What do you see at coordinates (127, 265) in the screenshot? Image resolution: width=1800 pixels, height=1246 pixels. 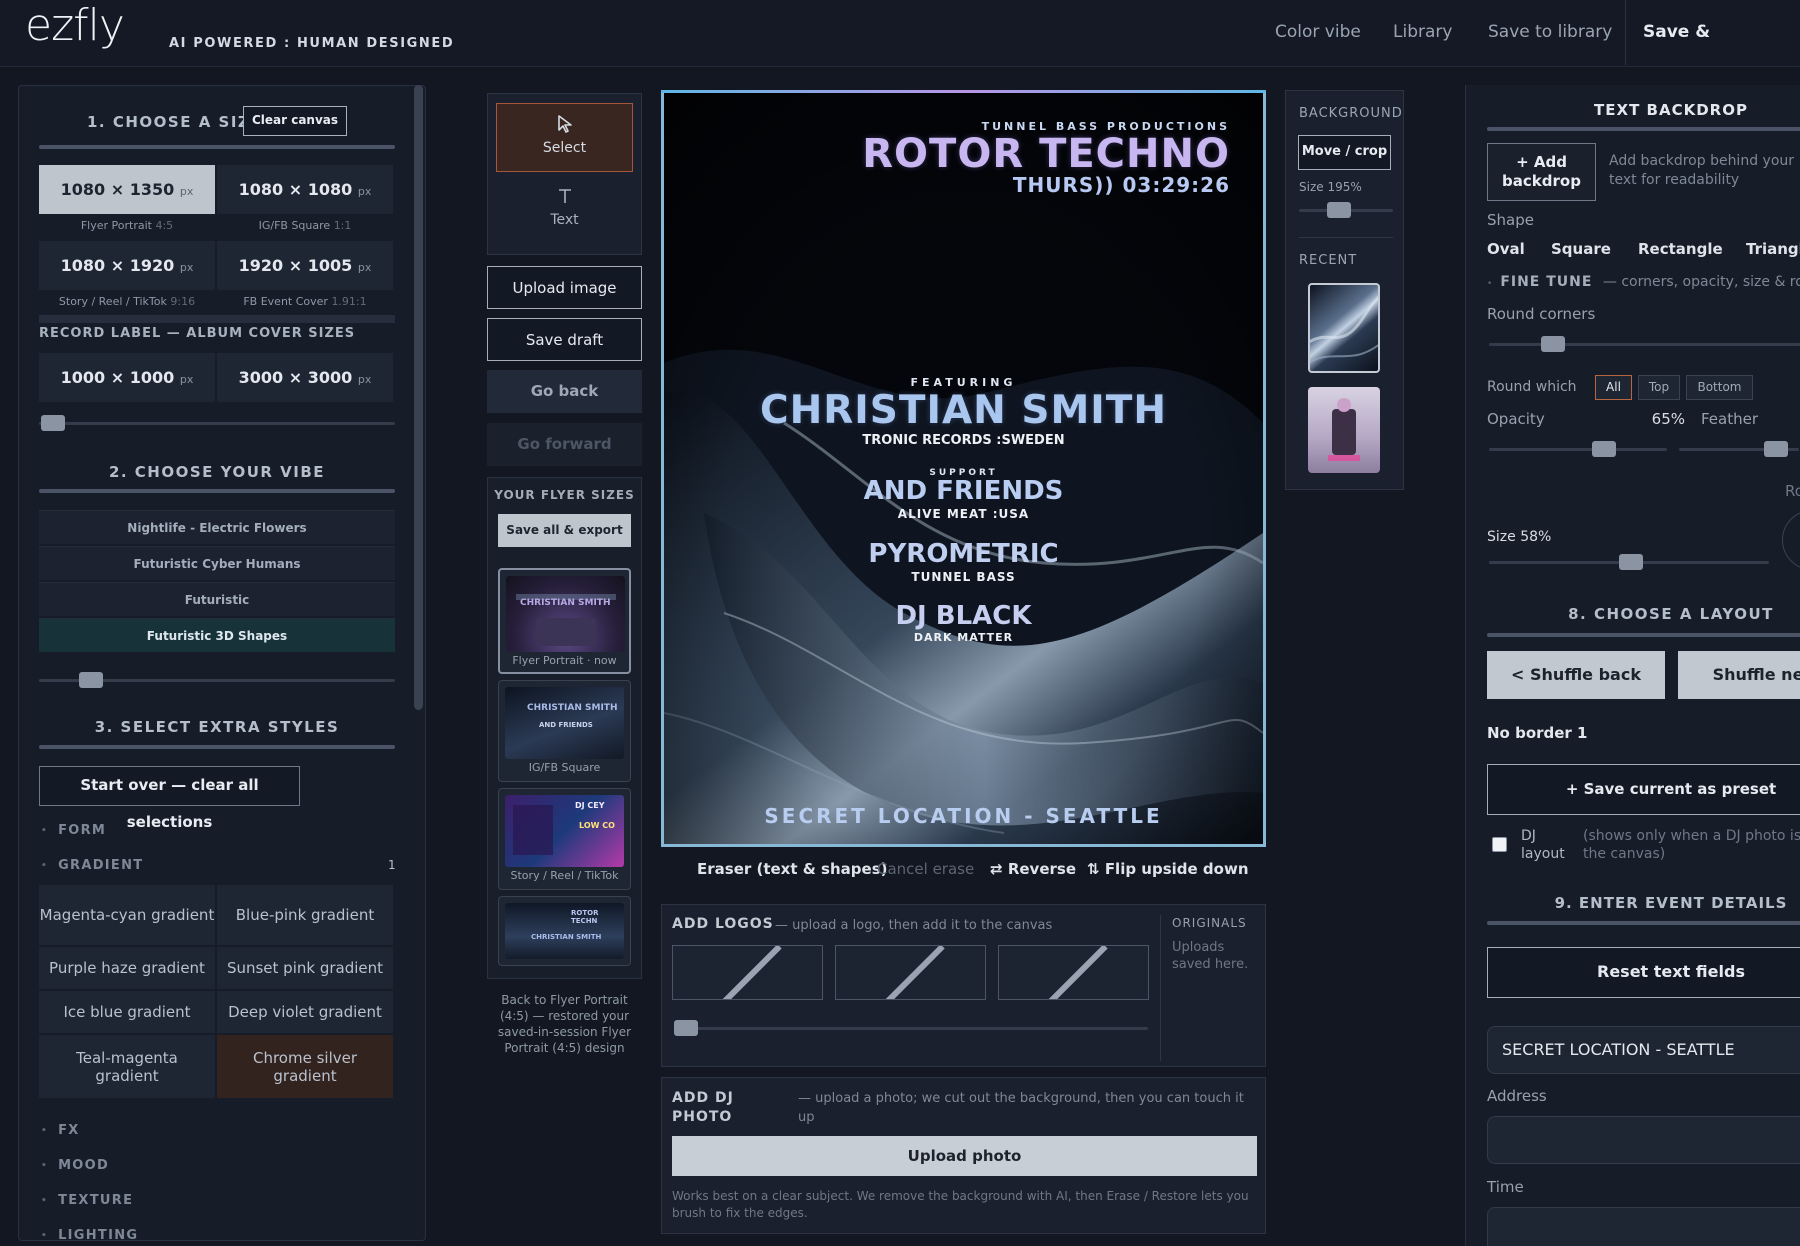 I see `size-story: 1080 × 1920 px` at bounding box center [127, 265].